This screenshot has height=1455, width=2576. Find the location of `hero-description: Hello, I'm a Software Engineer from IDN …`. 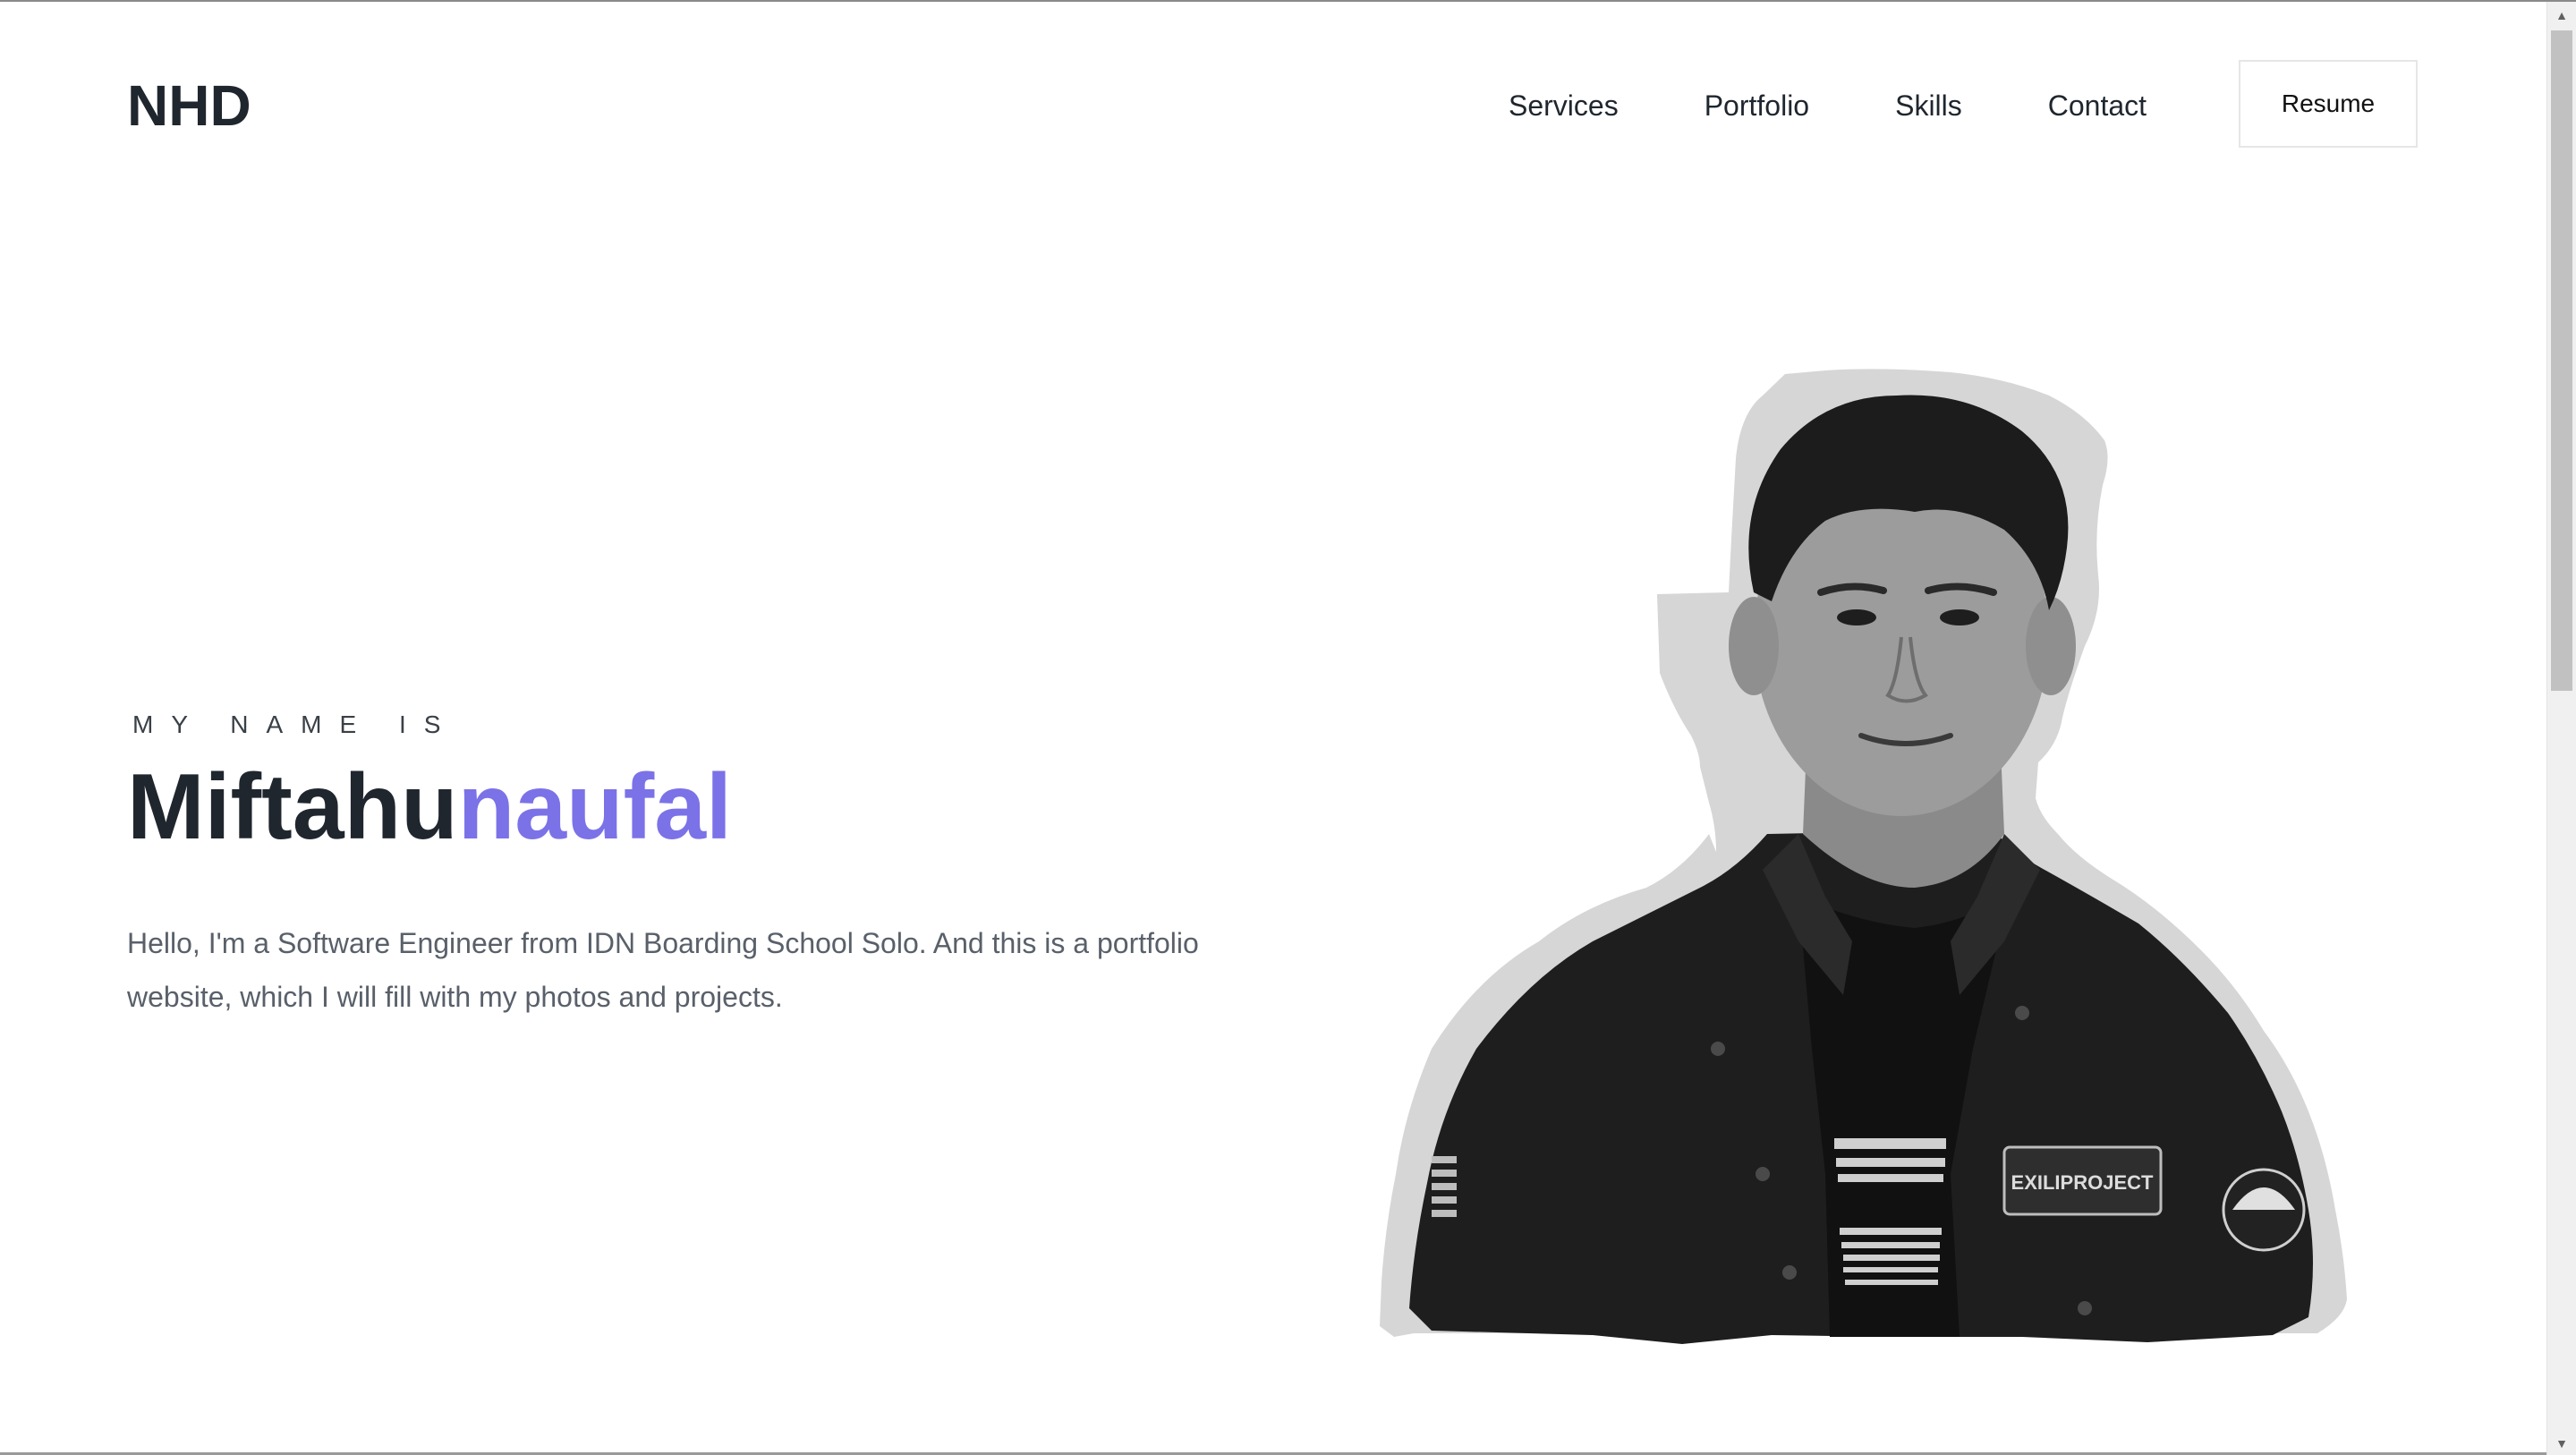

hero-description: Hello, I'm a Software Engineer from IDN … is located at coordinates (663, 970).